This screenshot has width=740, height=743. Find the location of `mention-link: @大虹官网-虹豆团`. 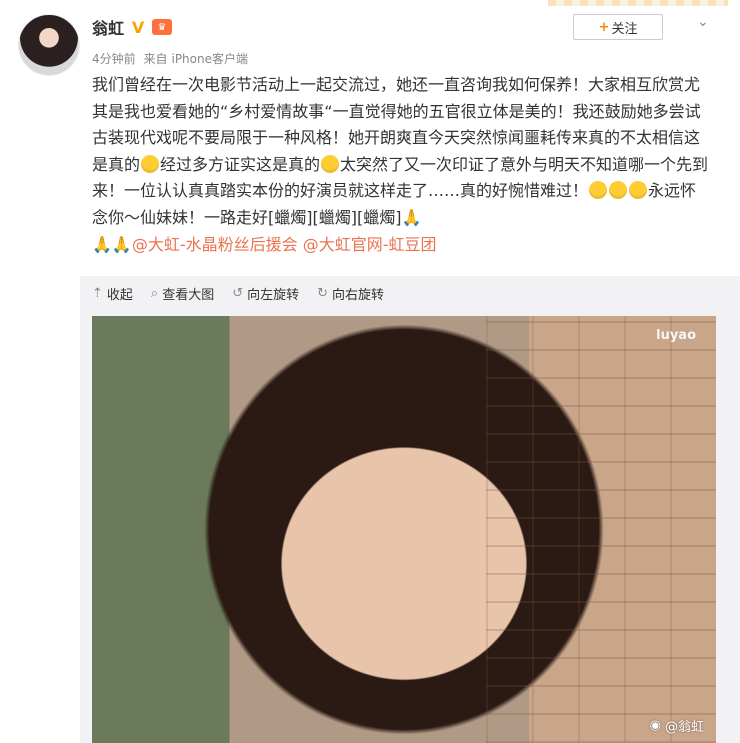

mention-link: @大虹官网-虹豆团 is located at coordinates (370, 244).